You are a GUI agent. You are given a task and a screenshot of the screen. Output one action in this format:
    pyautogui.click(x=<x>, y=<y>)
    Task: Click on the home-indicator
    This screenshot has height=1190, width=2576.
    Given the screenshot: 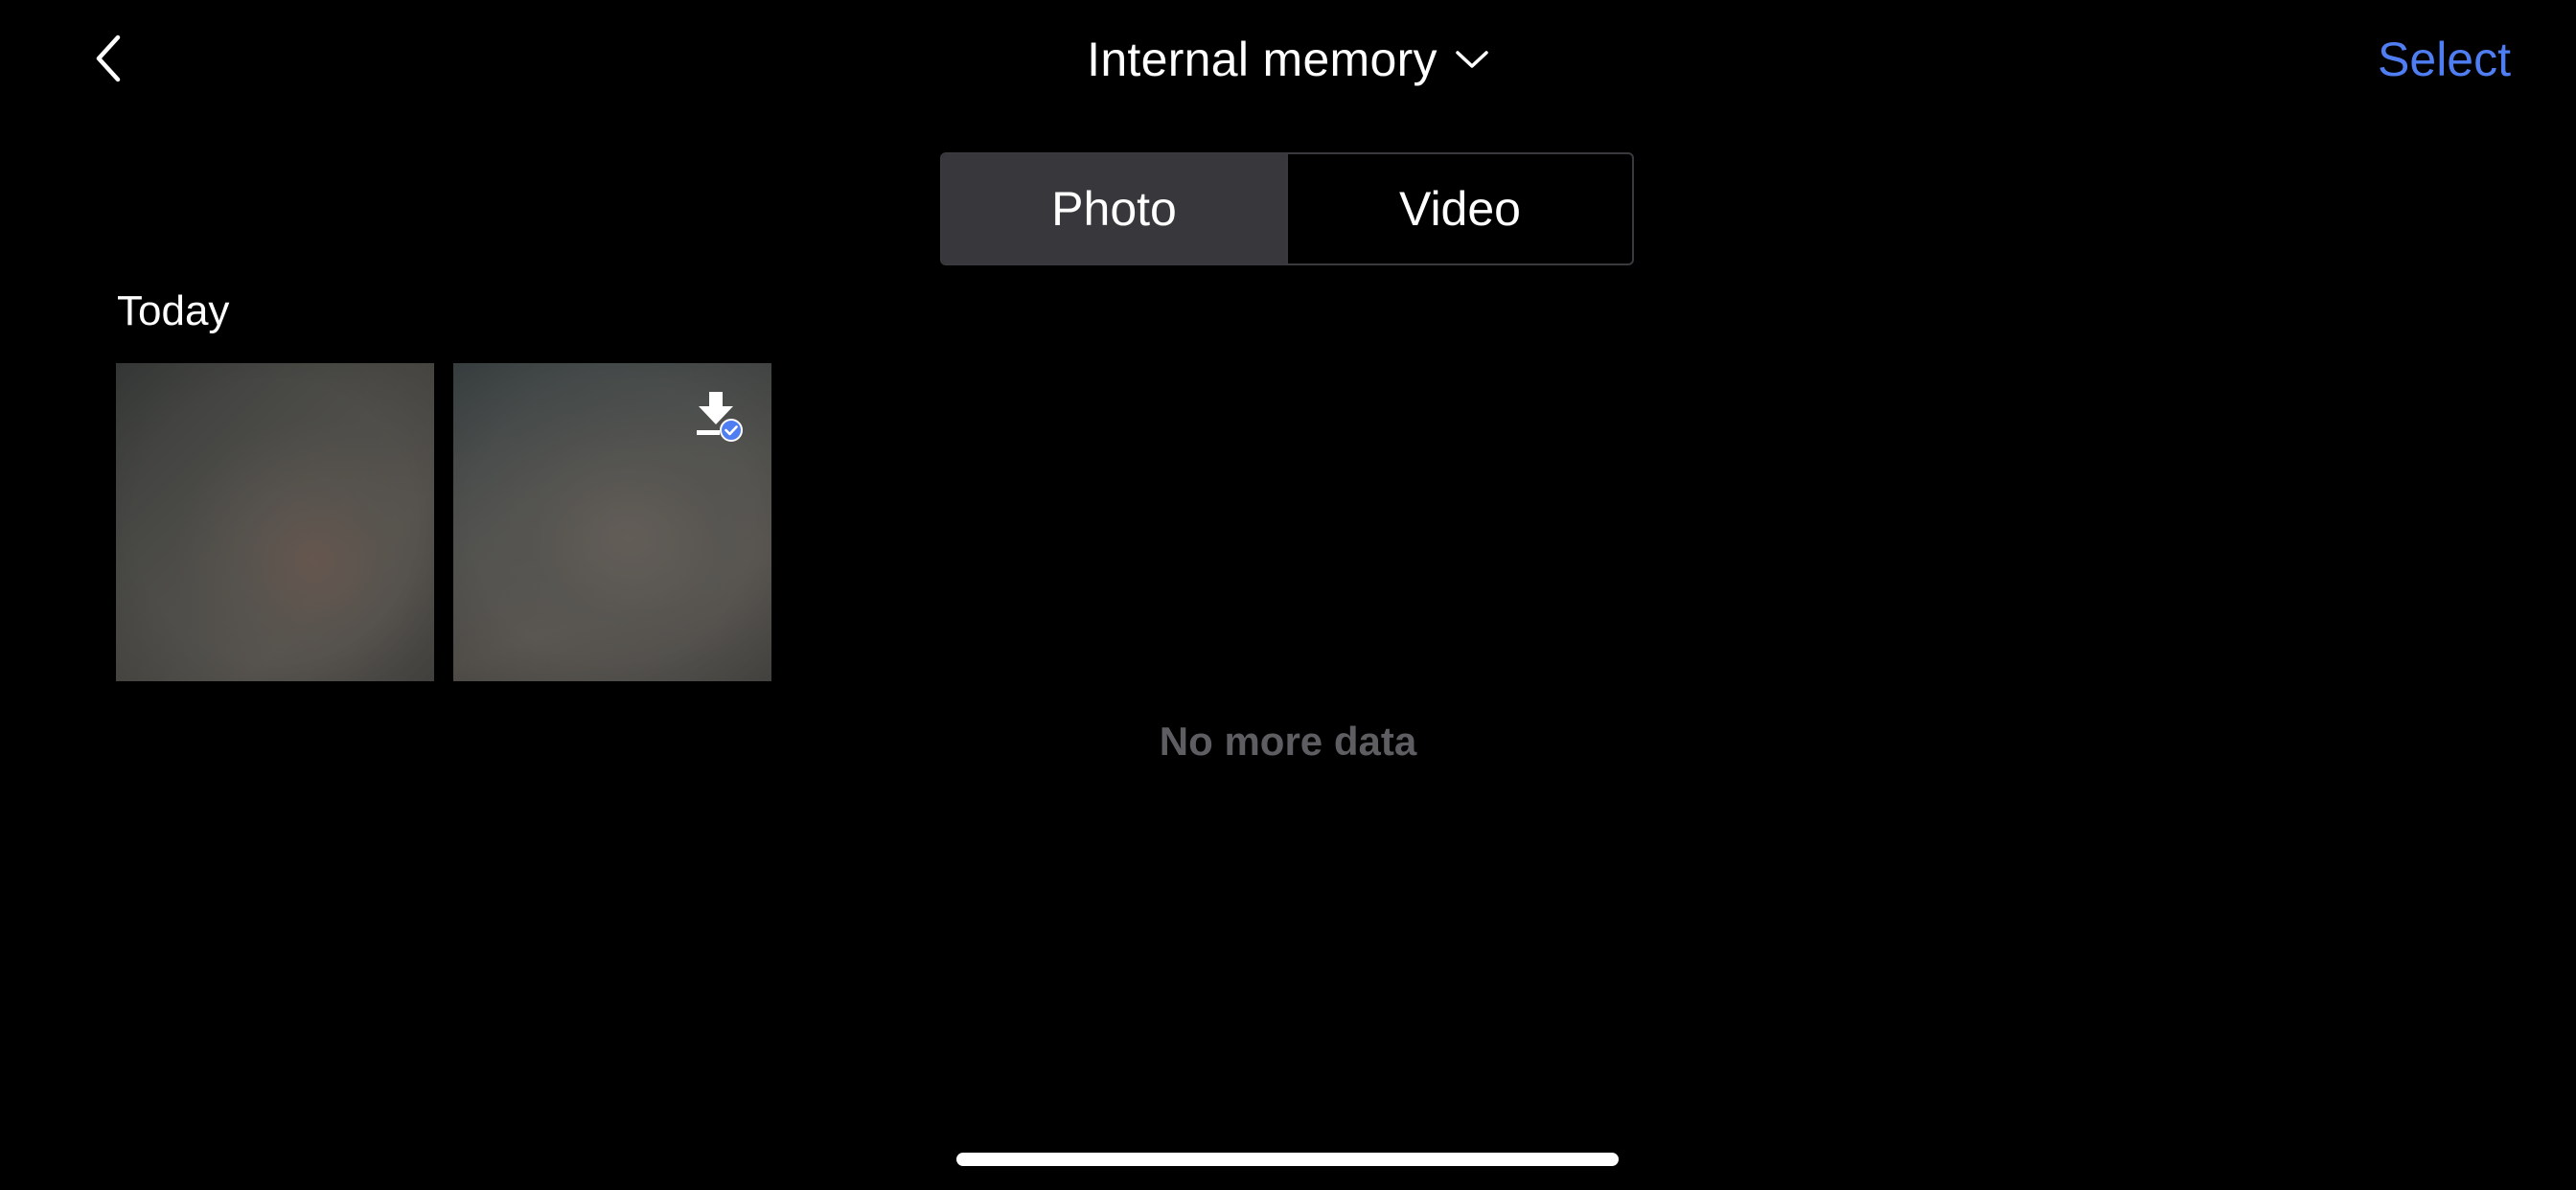 What is the action you would take?
    pyautogui.click(x=1287, y=1160)
    